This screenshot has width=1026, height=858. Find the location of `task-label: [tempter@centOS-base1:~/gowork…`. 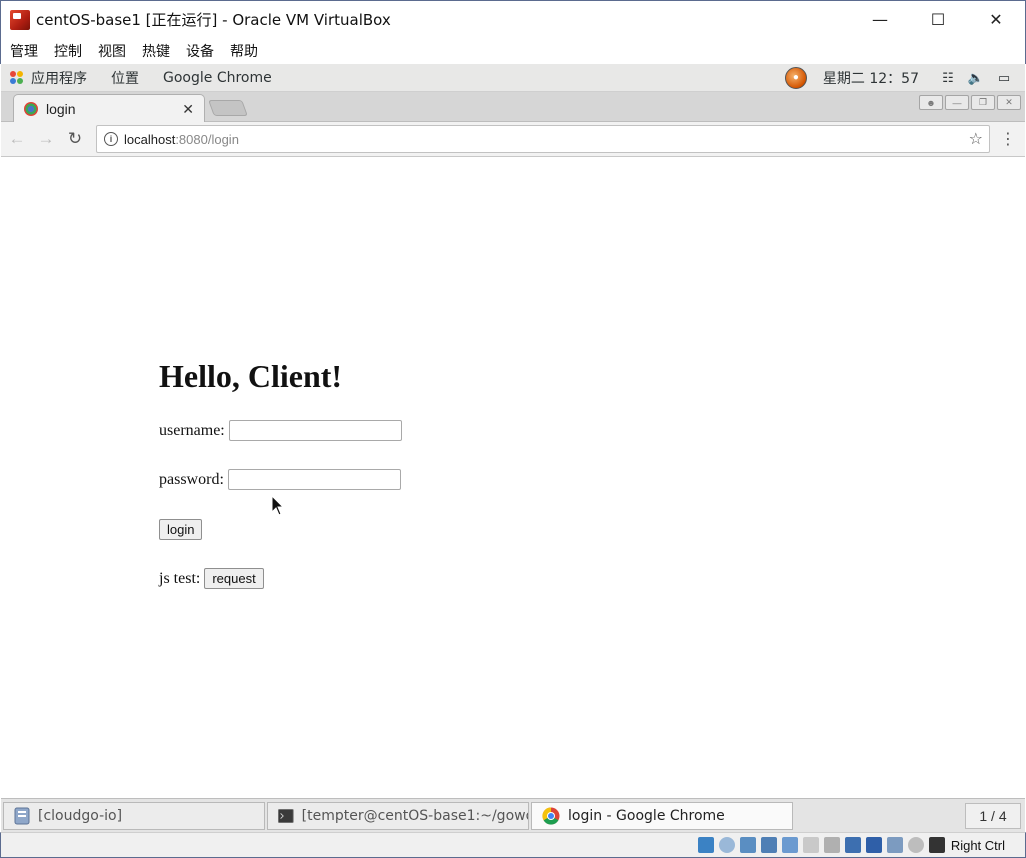

task-label: [tempter@centOS-base1:~/gowork… is located at coordinates (414, 815).